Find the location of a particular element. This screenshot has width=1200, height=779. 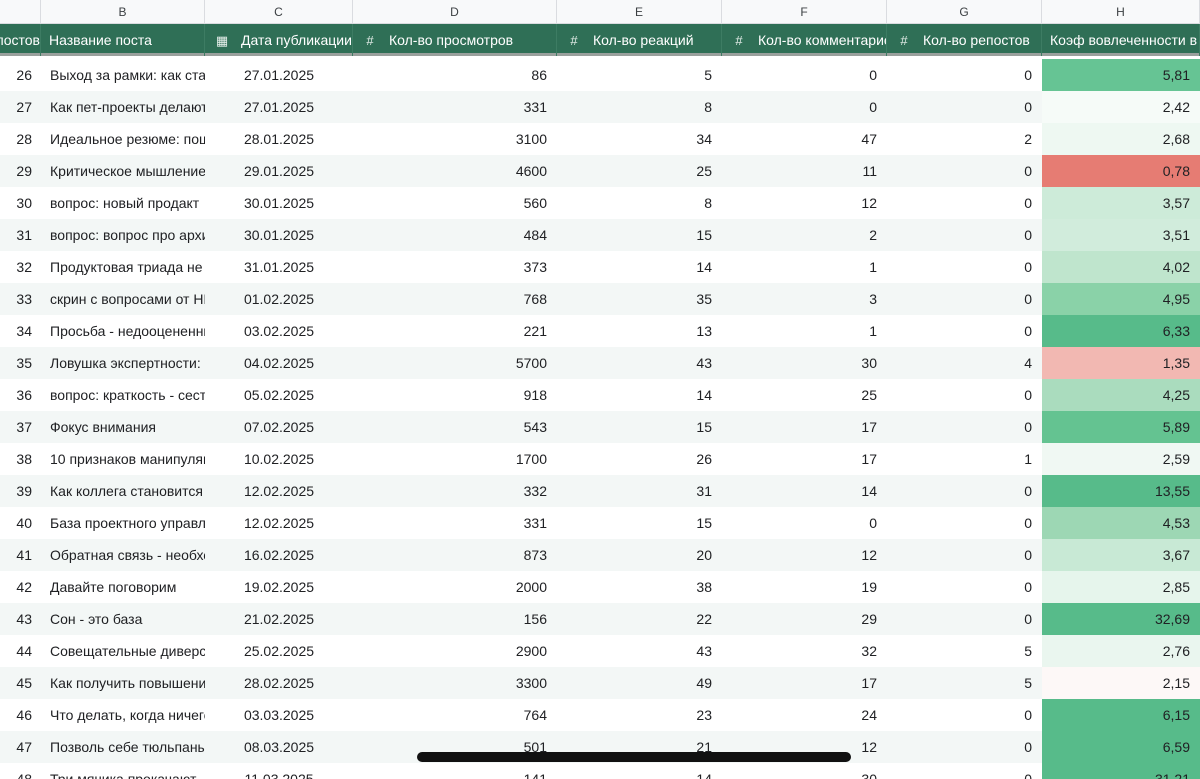

cell-post-title: Ловушка экспертности: is located at coordinates (123, 363).